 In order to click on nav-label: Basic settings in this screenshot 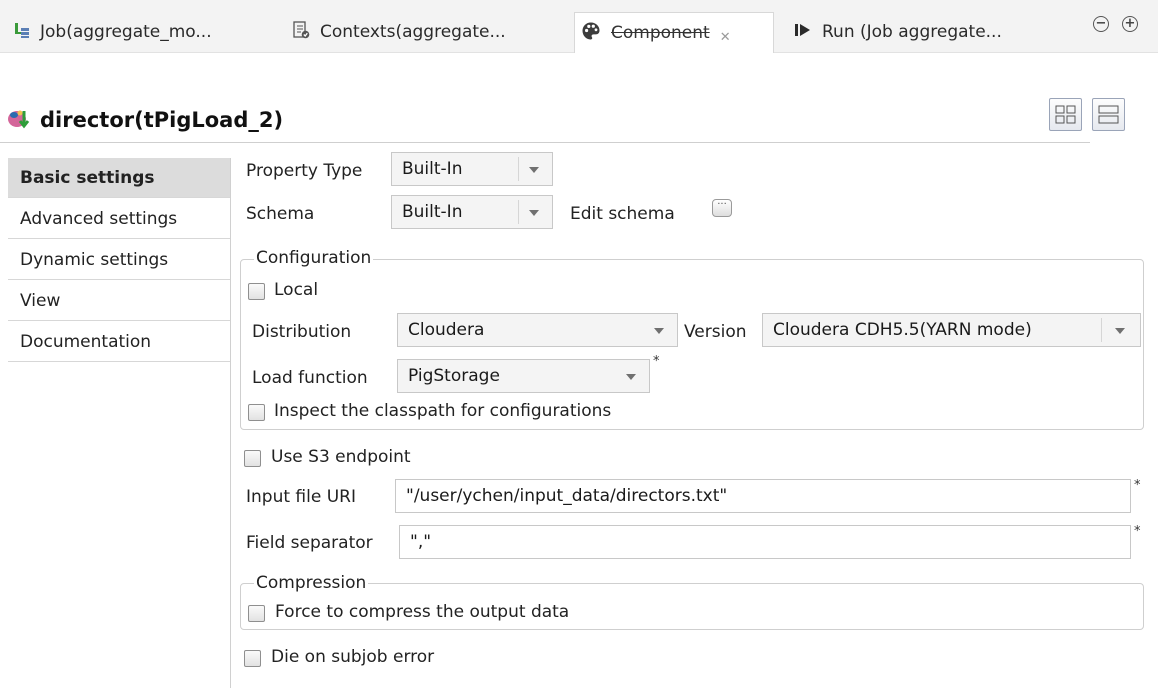, I will do `click(87, 178)`.